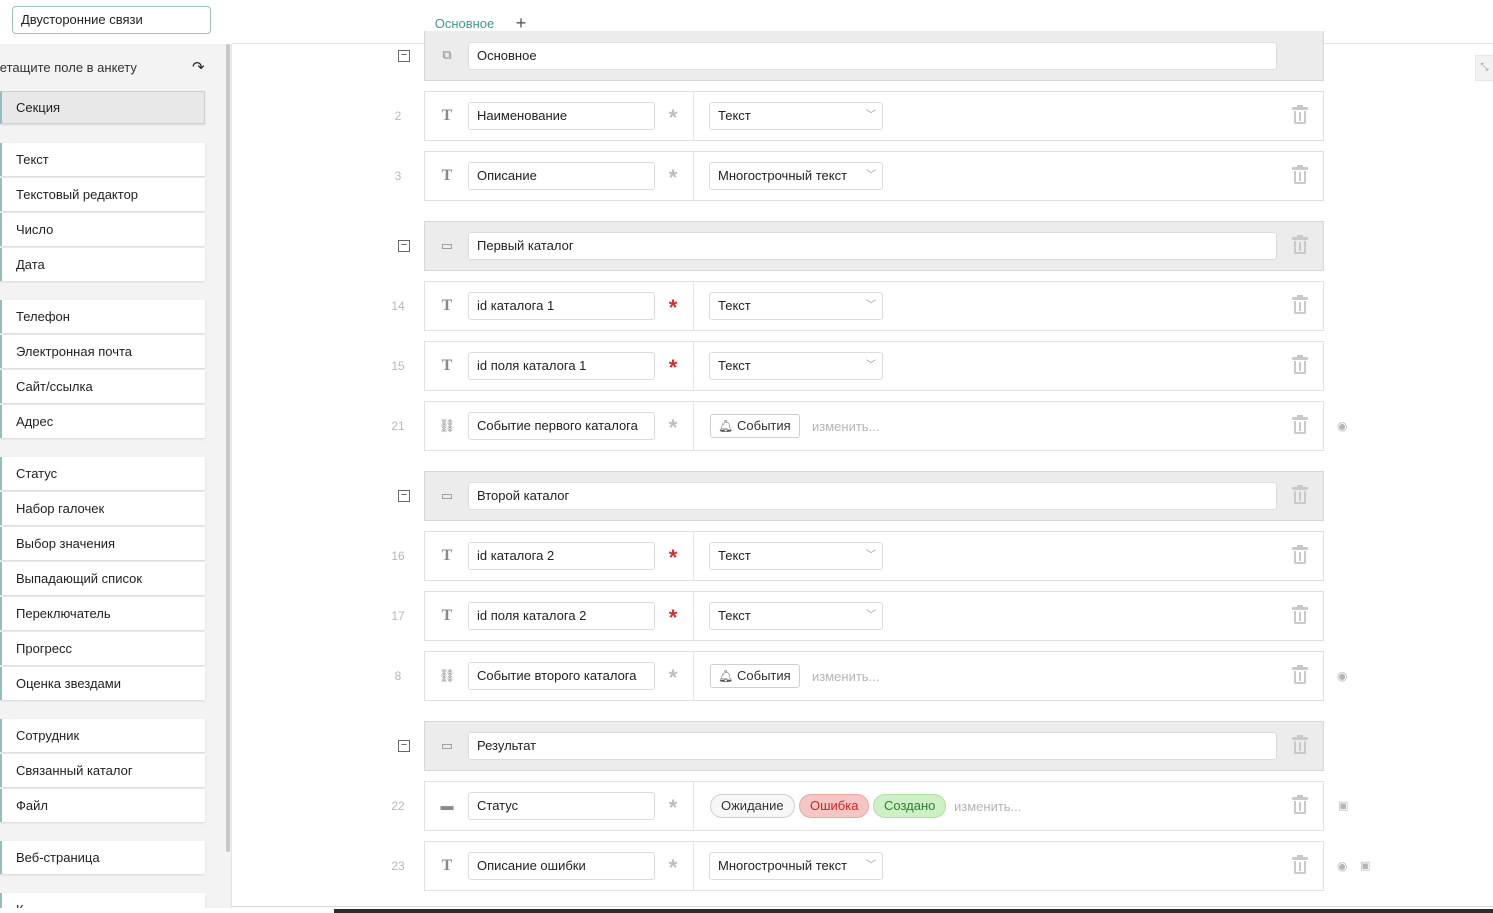  I want to click on palette-item-webpage: Веб-страница, so click(102, 857).